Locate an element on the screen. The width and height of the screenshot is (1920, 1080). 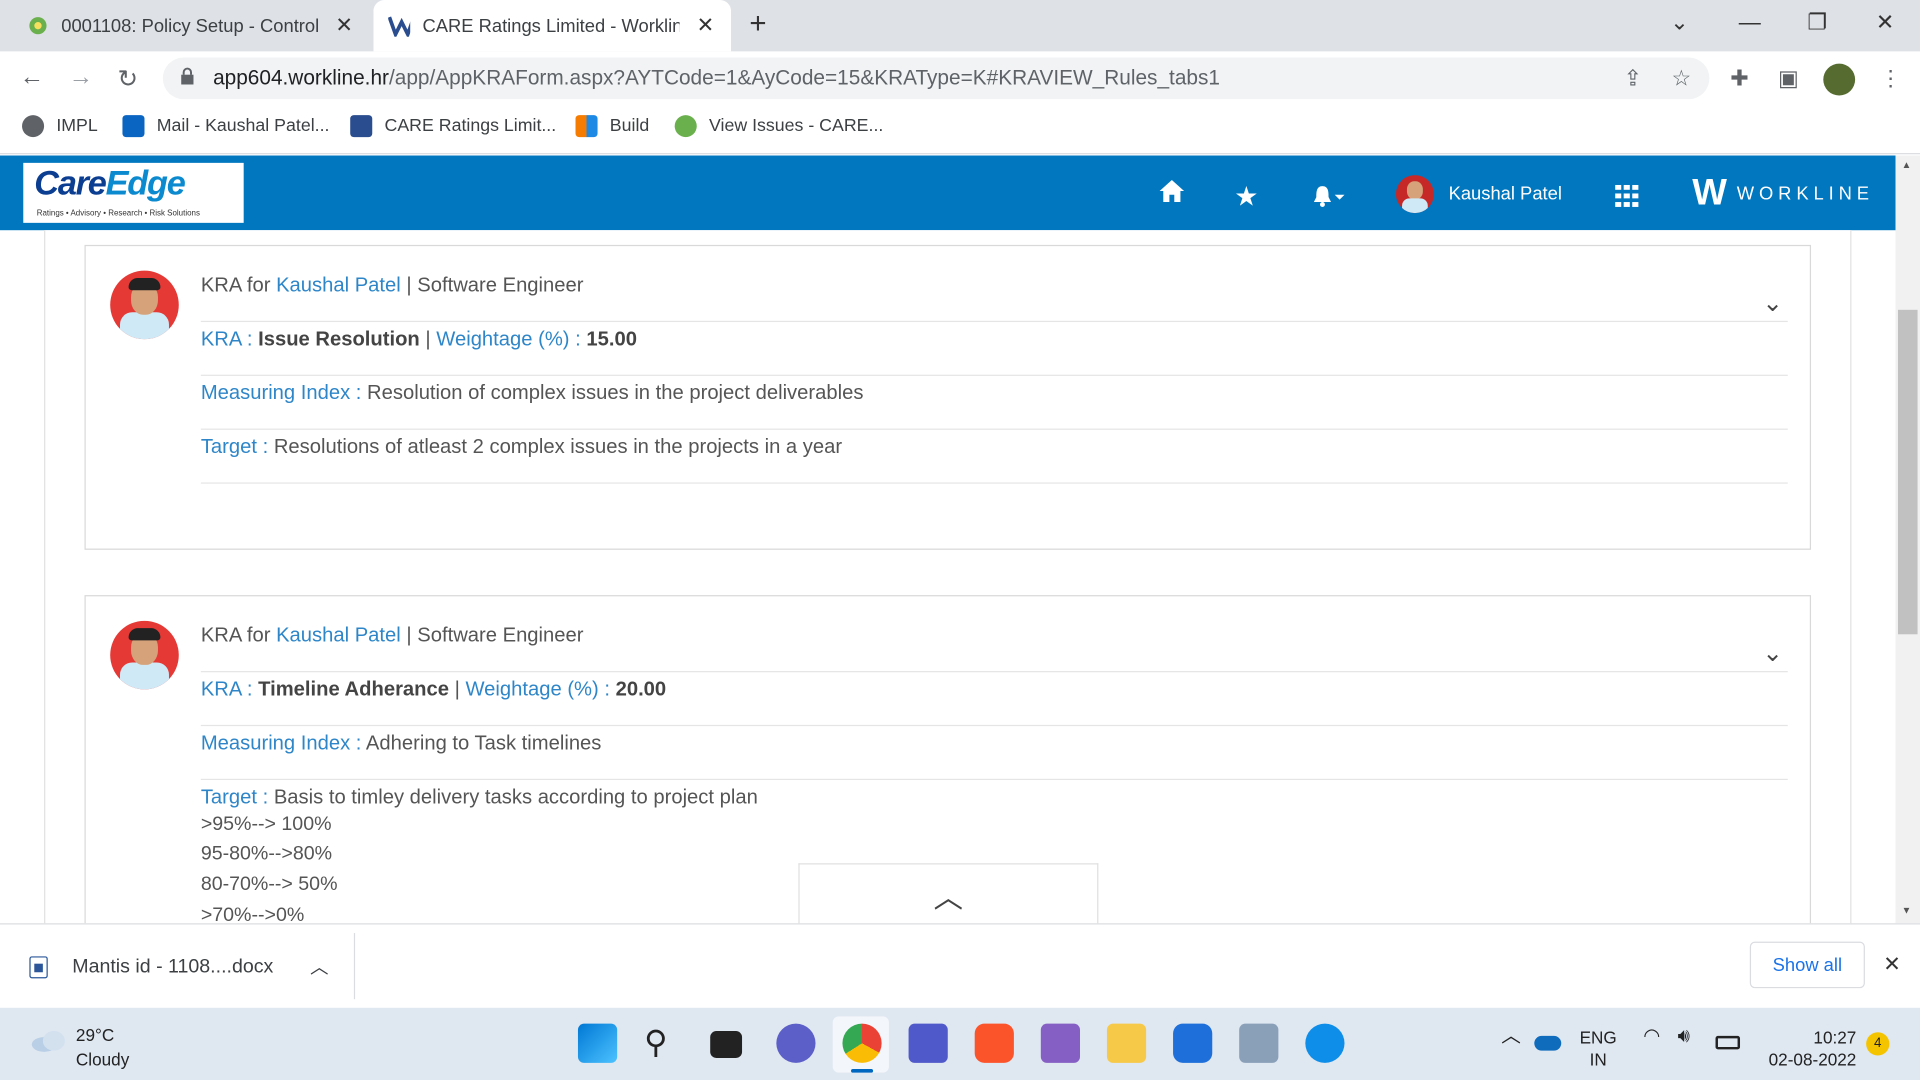
download-item: Mantis id - 1108....docx ︿ is located at coordinates (178, 967).